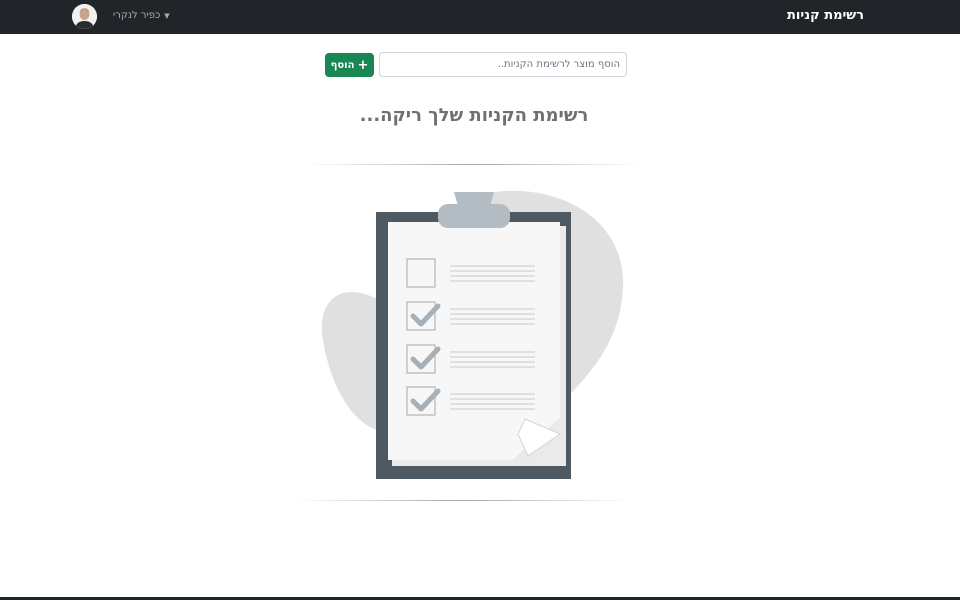  I want to click on user-name: כפיר לנקרי, so click(137, 15).